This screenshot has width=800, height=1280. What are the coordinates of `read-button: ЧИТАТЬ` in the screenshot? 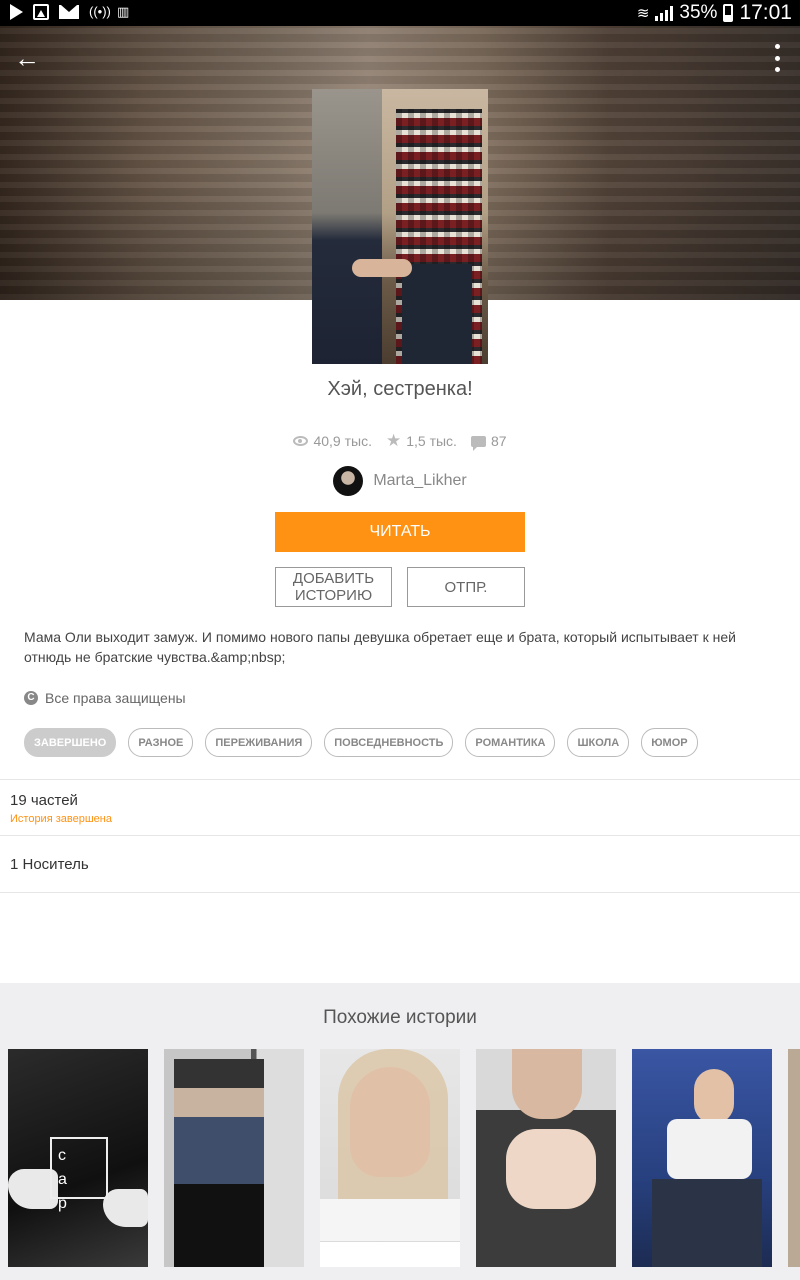 It's located at (400, 532).